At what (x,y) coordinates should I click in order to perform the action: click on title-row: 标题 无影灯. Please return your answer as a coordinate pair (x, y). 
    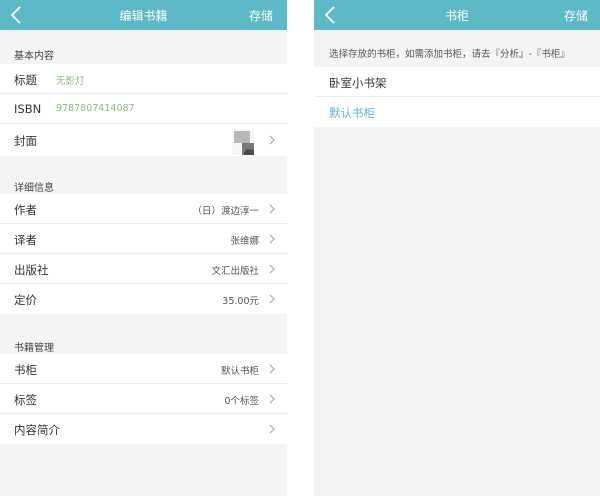
    Looking at the image, I should click on (143, 79).